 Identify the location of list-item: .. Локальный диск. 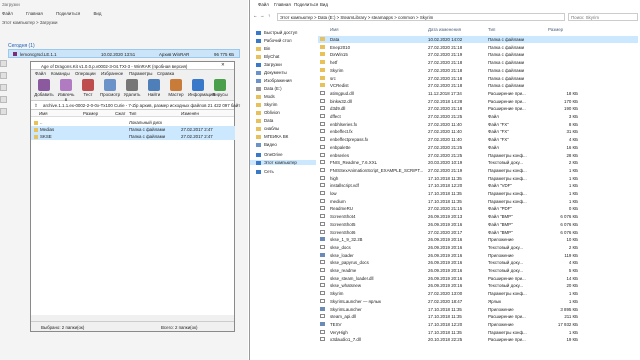
(133, 122).